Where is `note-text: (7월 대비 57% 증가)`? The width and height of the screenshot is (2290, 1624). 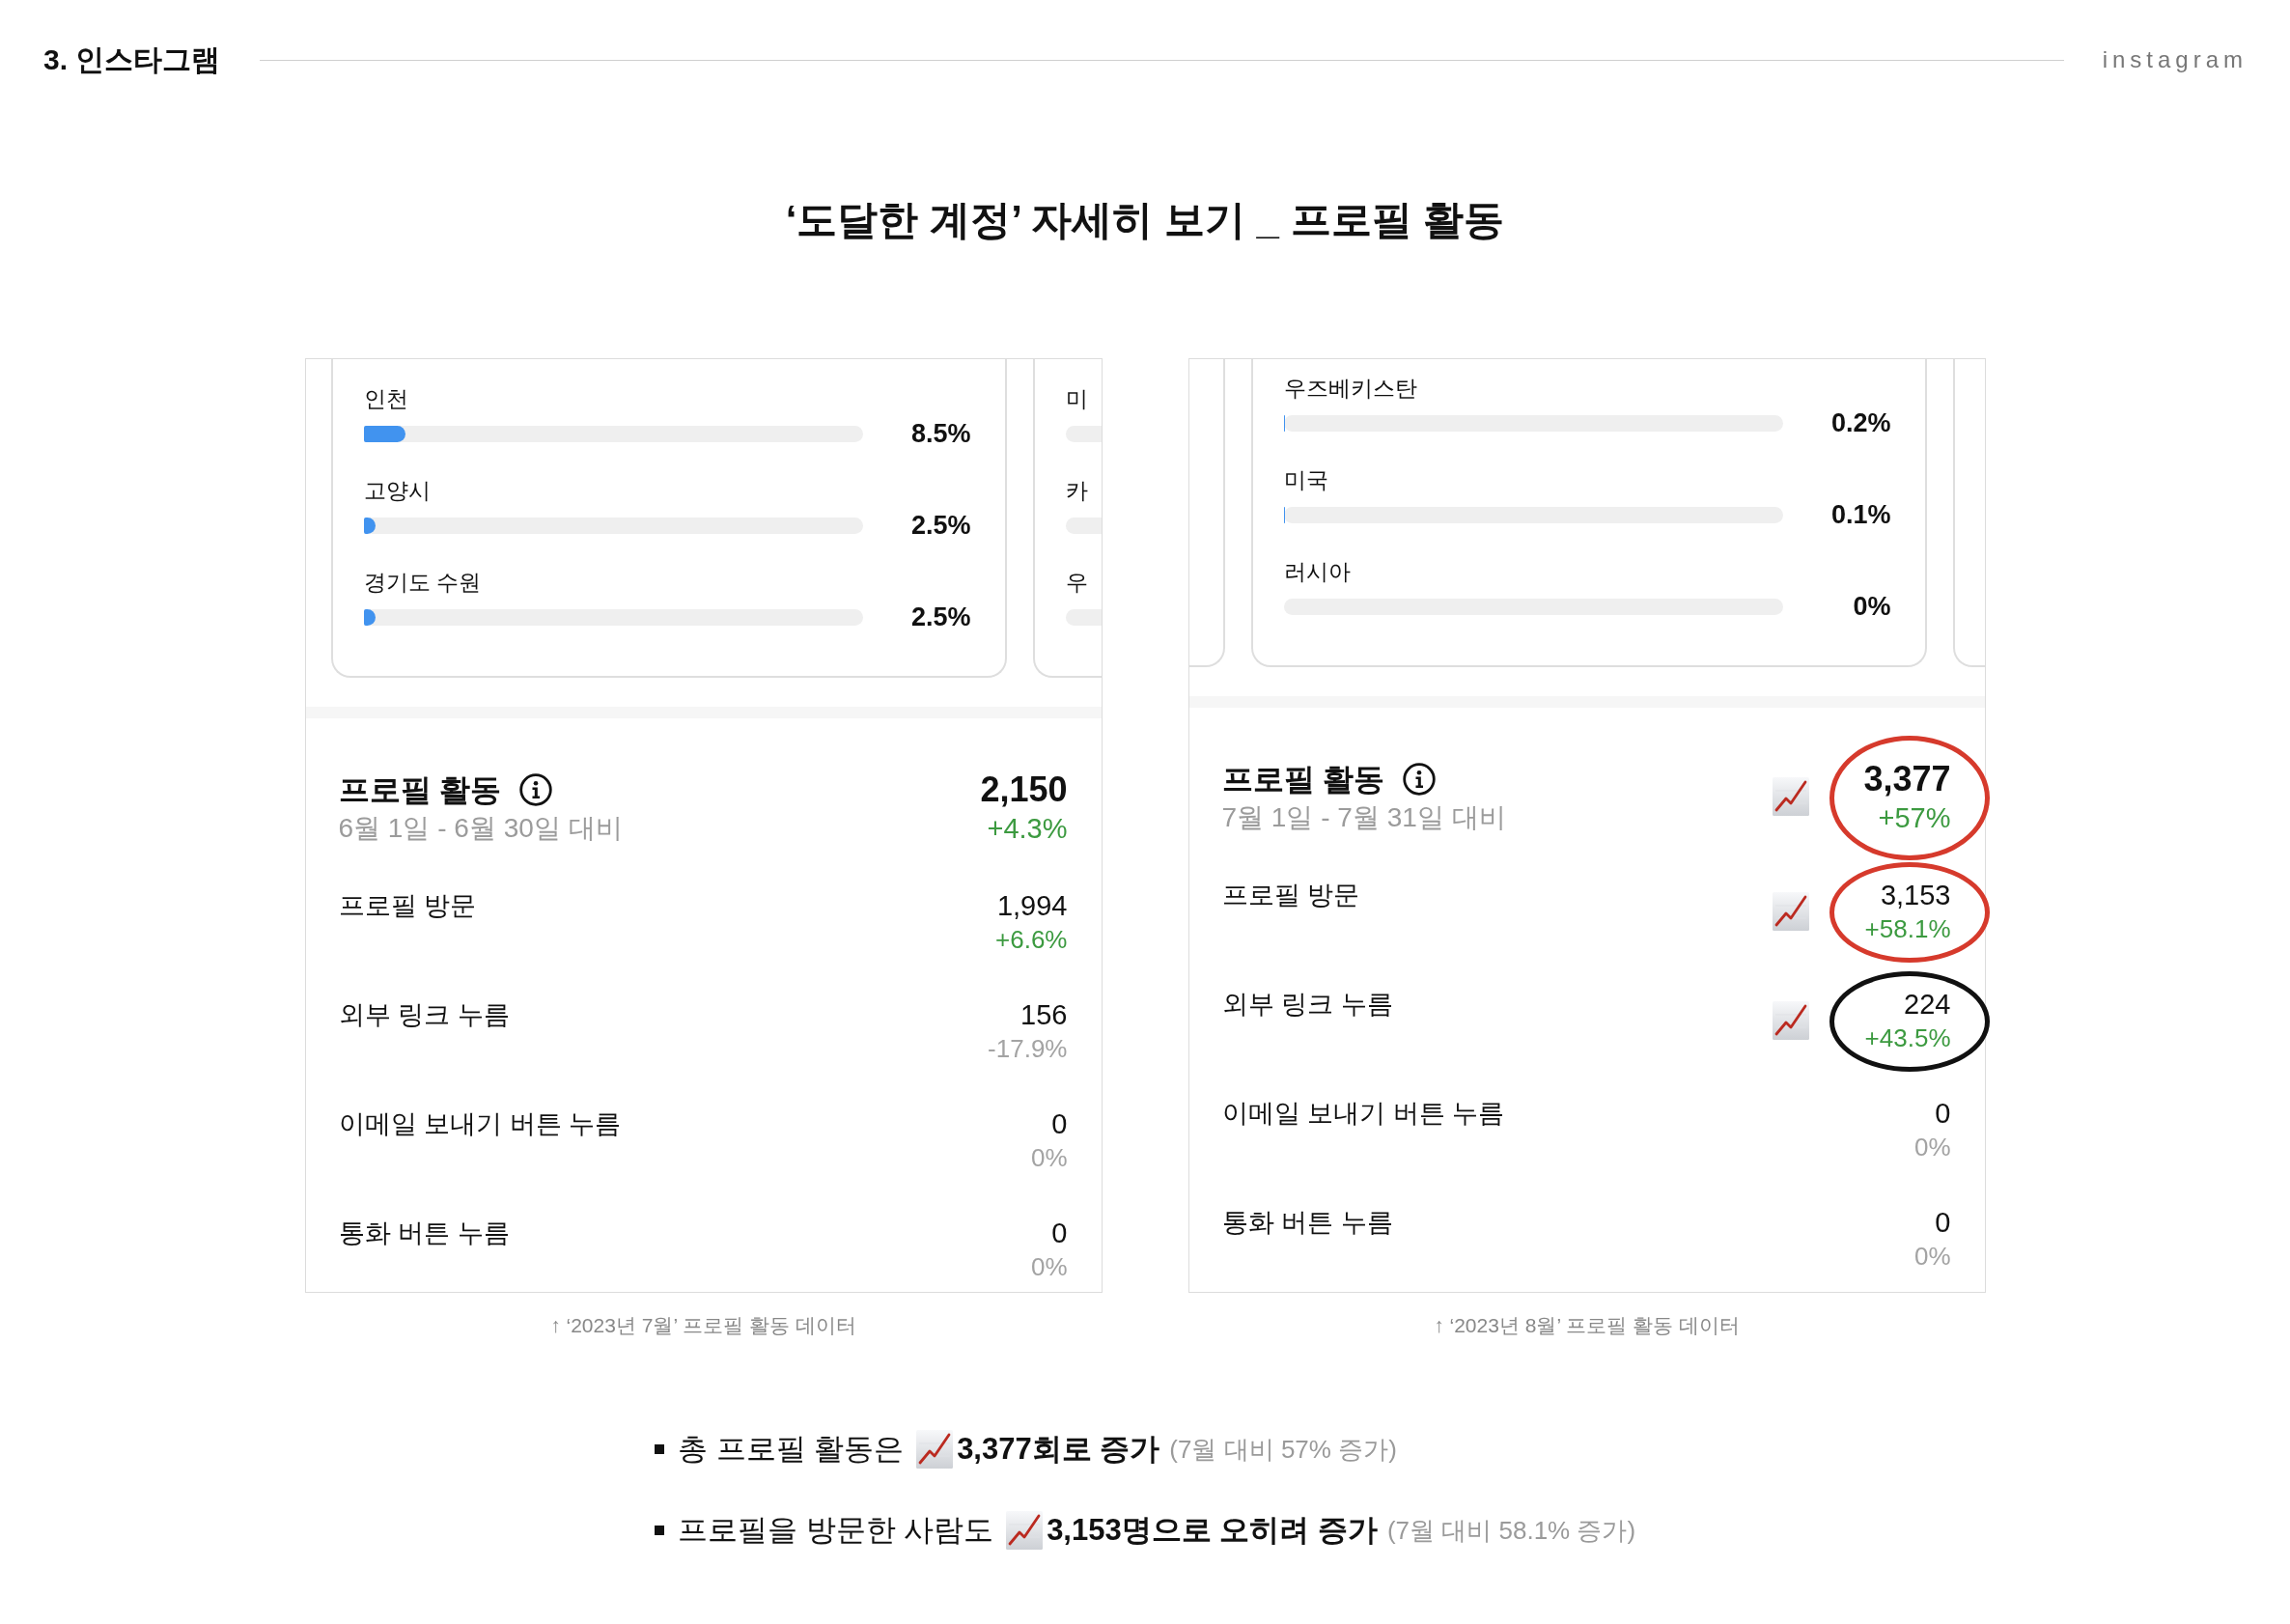 note-text: (7월 대비 57% 증가) is located at coordinates (1283, 1450).